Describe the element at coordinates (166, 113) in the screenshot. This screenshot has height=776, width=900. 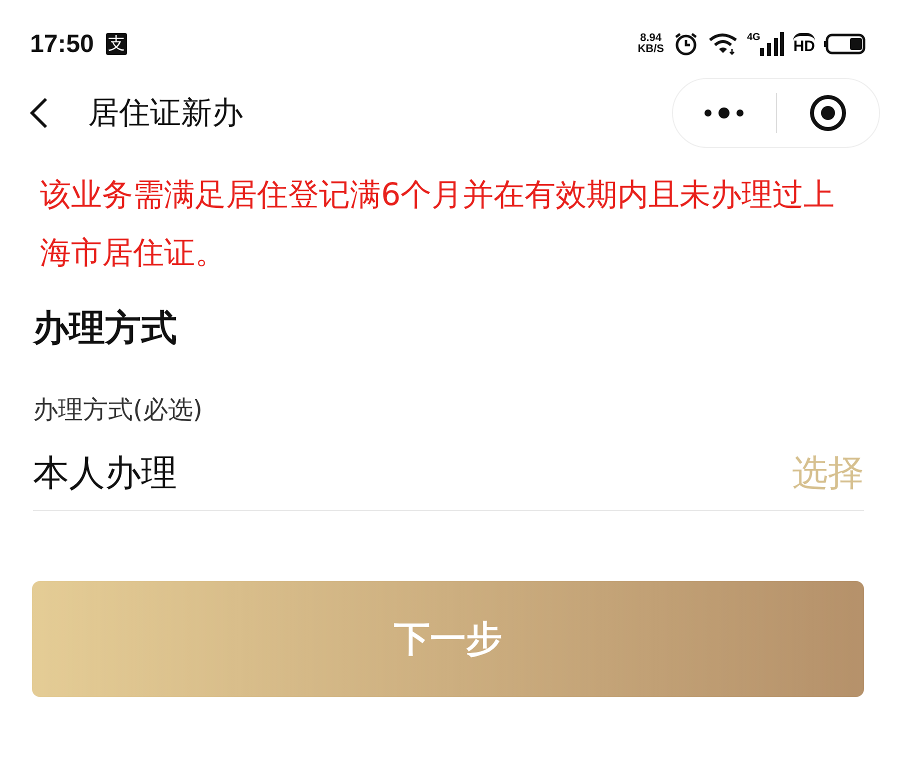
I see `page-title: 居住证新办` at that location.